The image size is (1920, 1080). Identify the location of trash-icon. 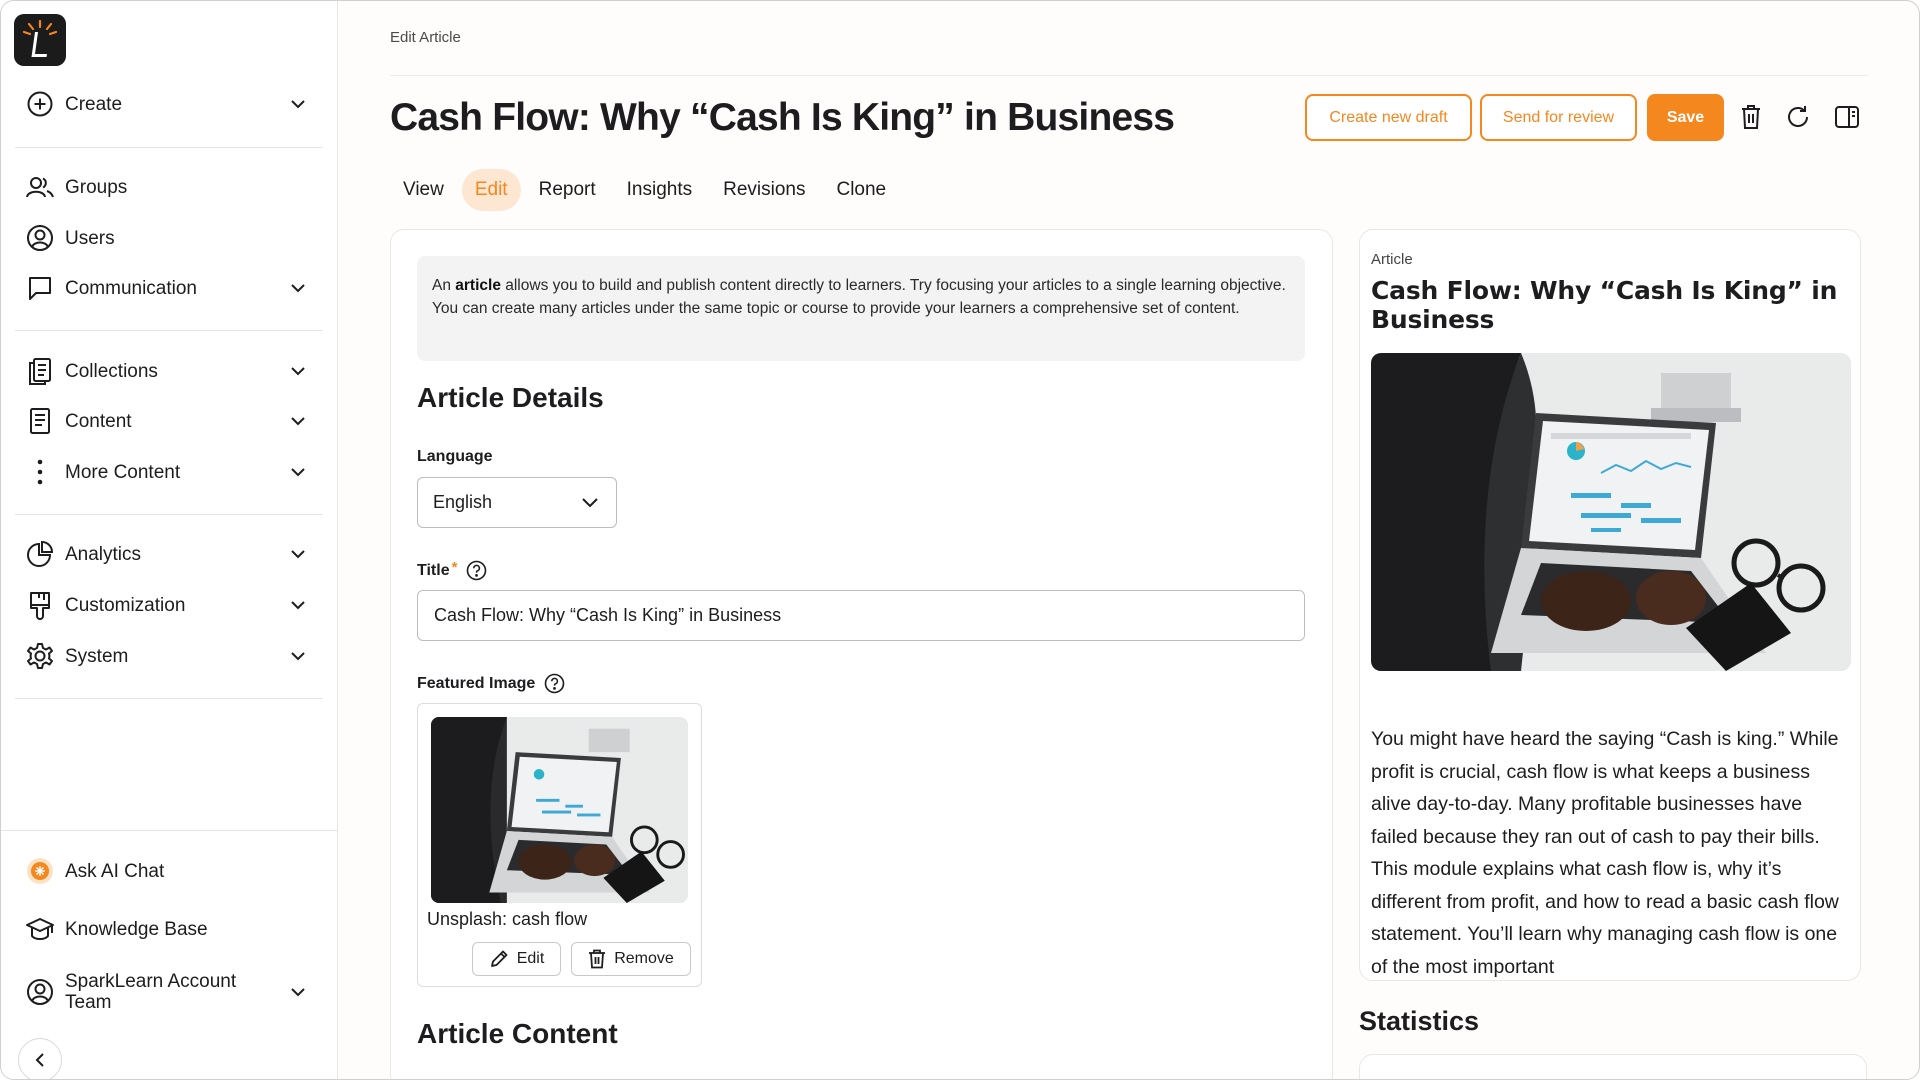
(601, 959).